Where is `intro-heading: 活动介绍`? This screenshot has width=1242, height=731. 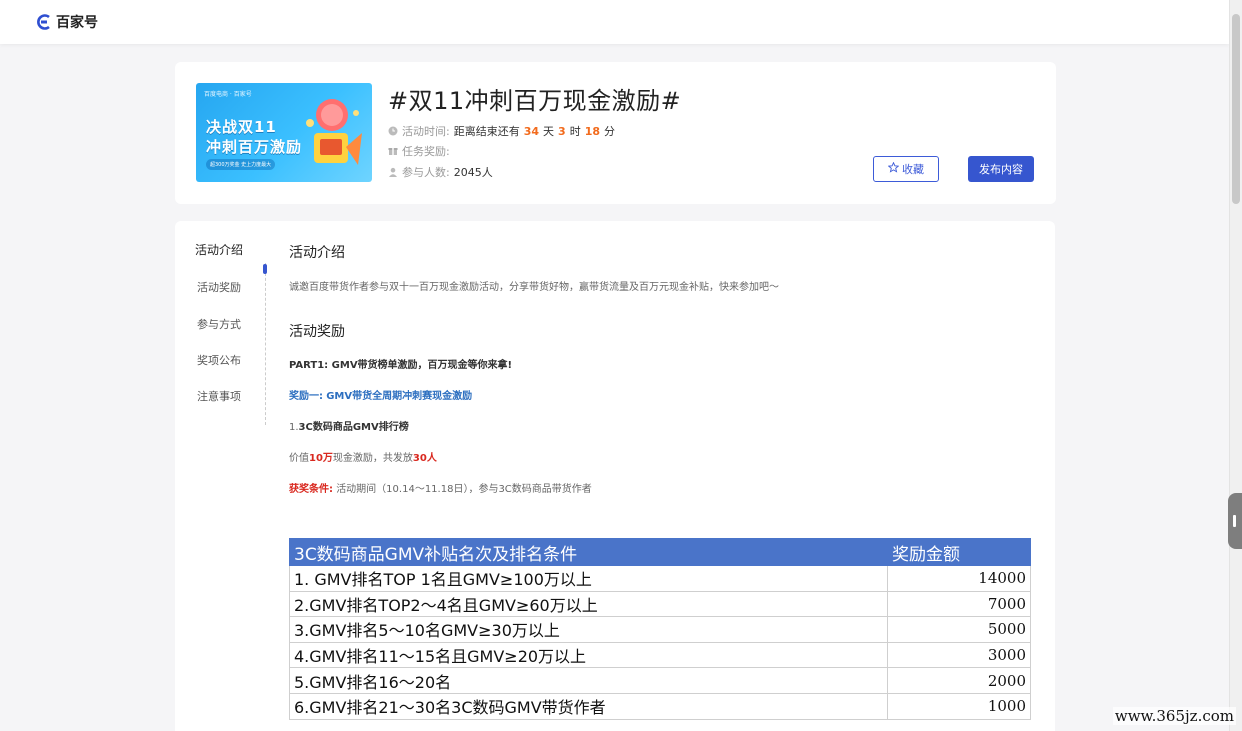
intro-heading: 活动介绍 is located at coordinates (317, 253).